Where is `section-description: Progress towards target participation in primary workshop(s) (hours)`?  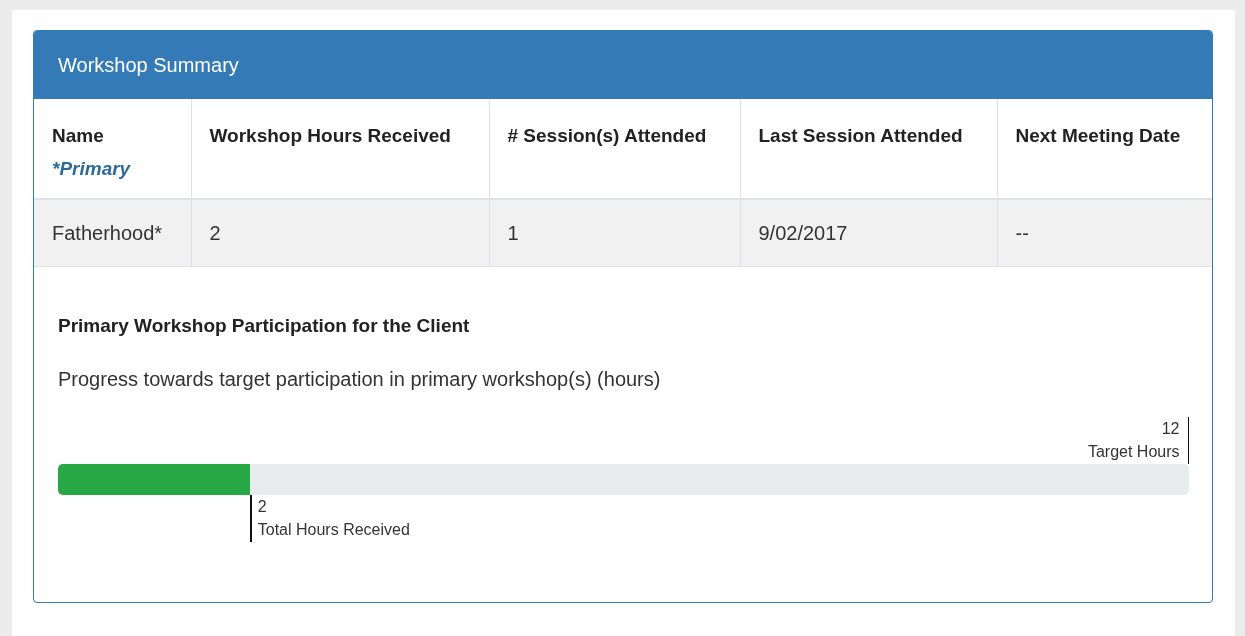
section-description: Progress towards target participation in primary workshop(s) (hours) is located at coordinates (360, 379).